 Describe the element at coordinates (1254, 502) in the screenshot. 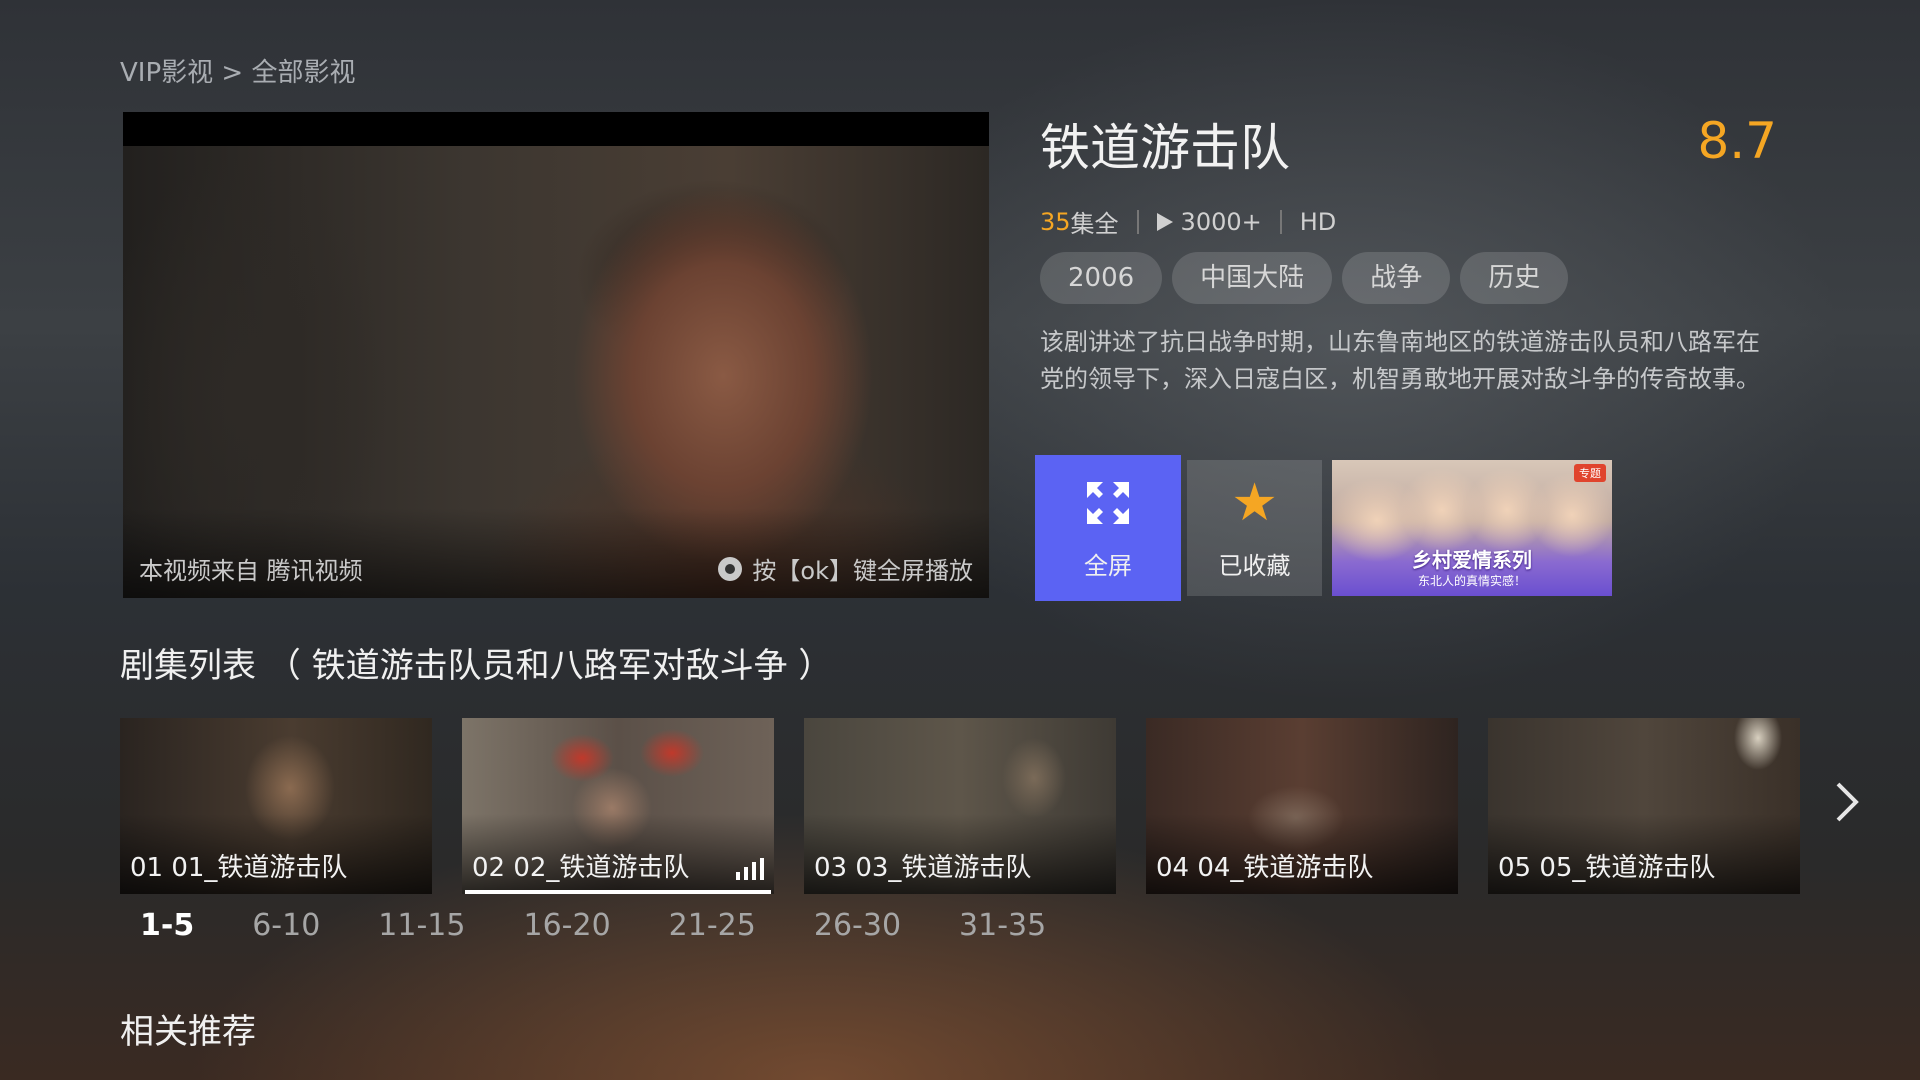

I see `star-icon: ★` at that location.